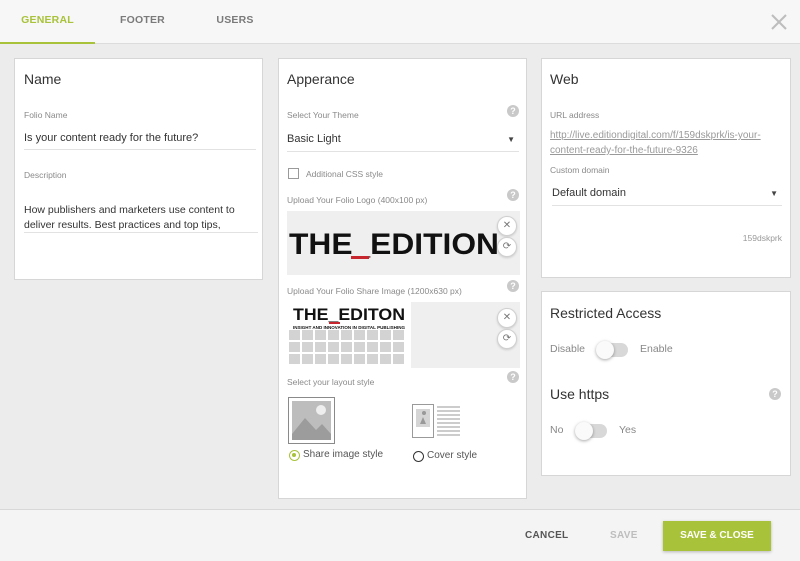 The image size is (800, 561). I want to click on appearance-panel-title: Apperance, so click(321, 79).